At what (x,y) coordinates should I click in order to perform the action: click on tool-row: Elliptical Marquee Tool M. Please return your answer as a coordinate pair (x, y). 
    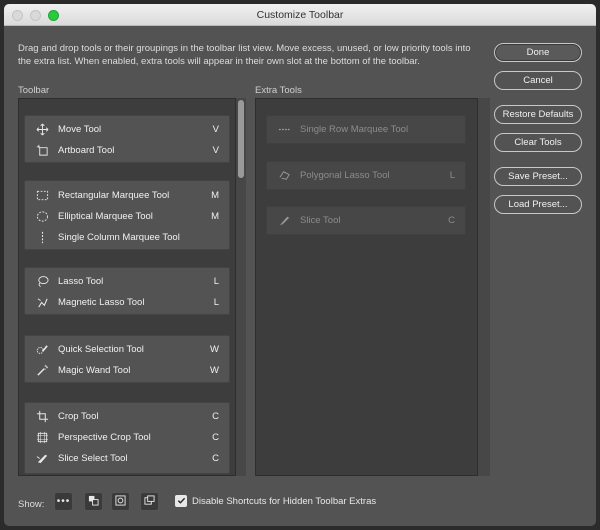
    Looking at the image, I should click on (127, 216).